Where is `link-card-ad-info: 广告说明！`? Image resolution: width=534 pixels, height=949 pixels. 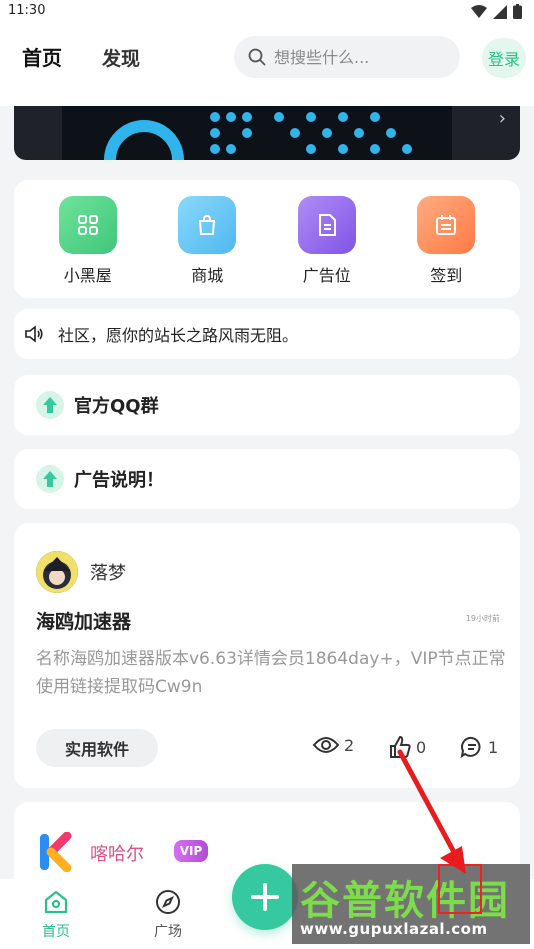 link-card-ad-info: 广告说明！ is located at coordinates (267, 479).